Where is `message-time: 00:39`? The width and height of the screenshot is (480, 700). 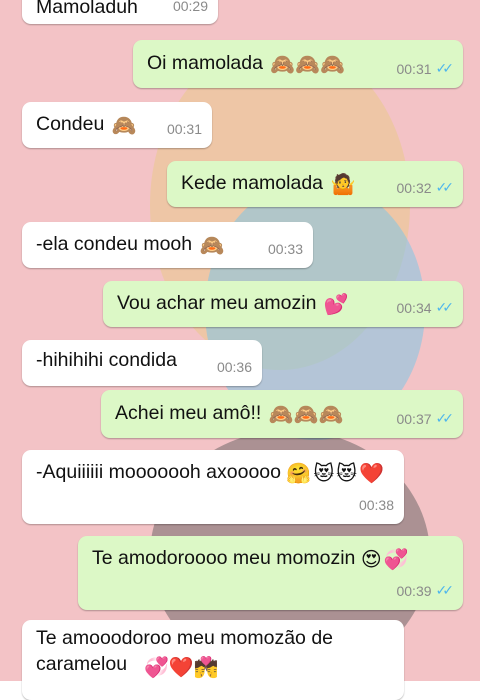
message-time: 00:39 is located at coordinates (414, 591).